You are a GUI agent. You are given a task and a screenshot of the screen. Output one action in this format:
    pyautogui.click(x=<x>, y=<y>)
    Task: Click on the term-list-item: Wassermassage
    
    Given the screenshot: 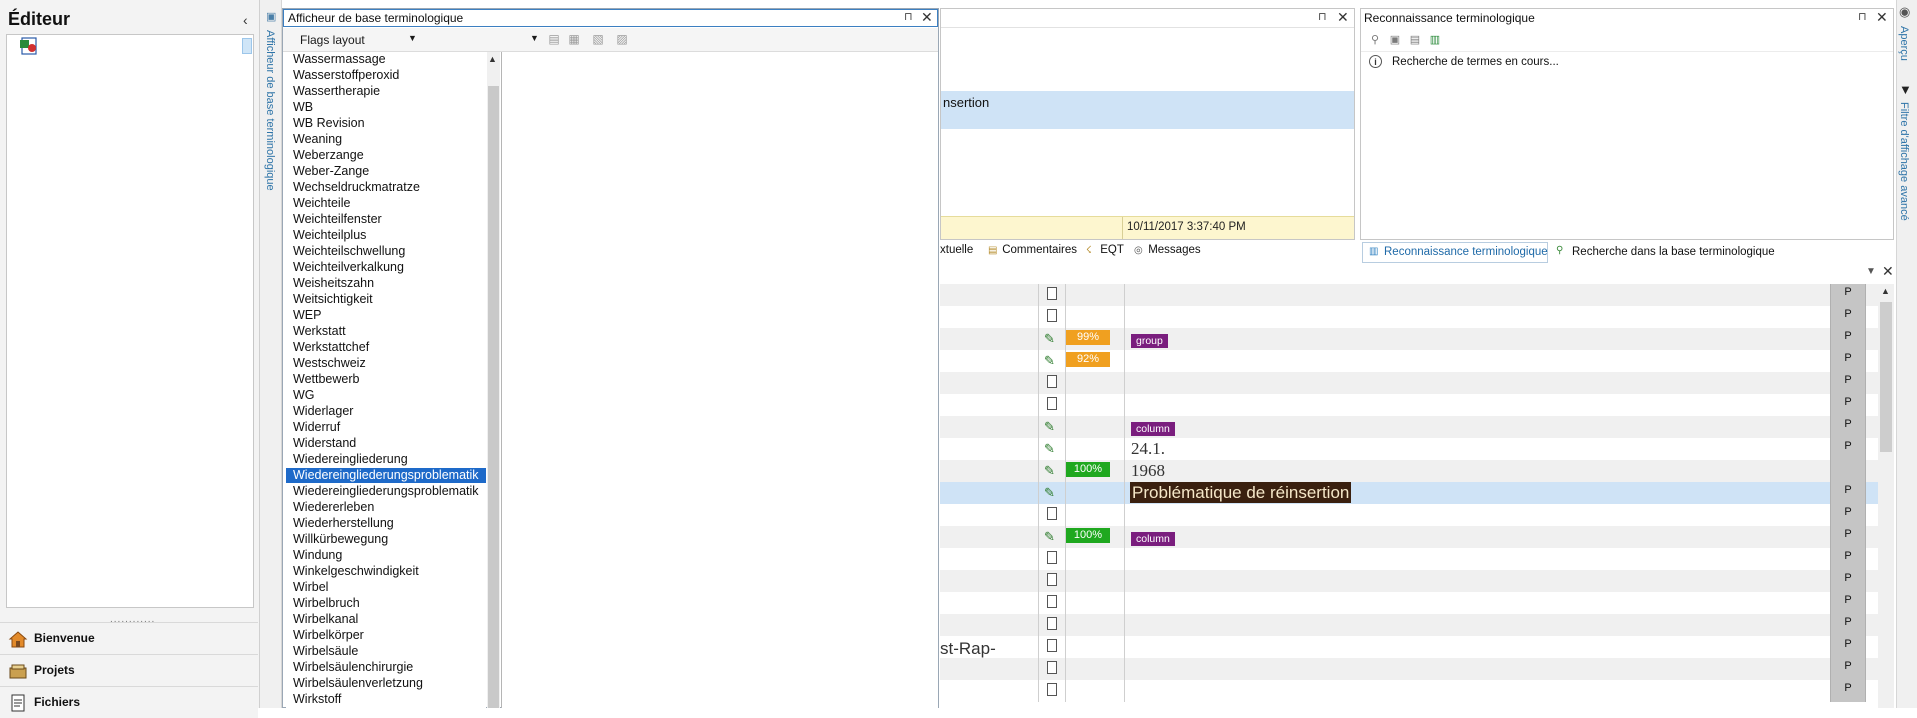 What is the action you would take?
    pyautogui.click(x=336, y=59)
    